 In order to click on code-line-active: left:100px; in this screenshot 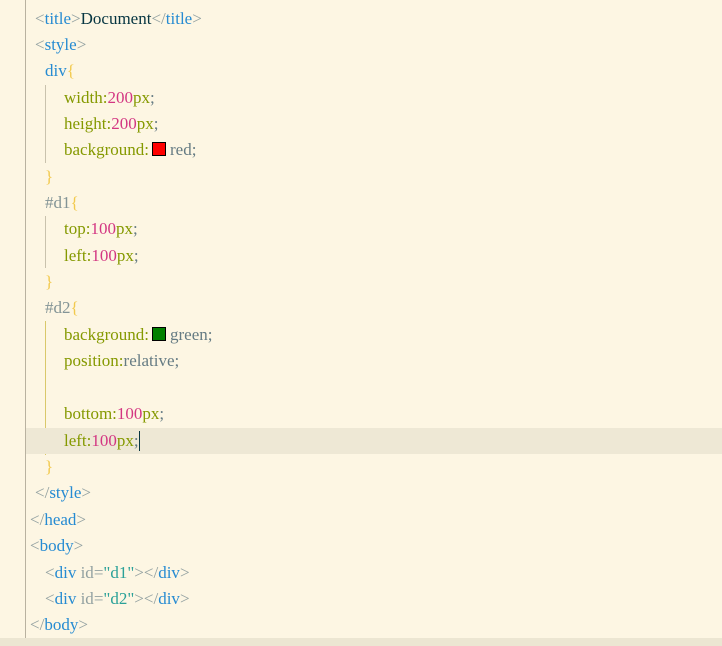, I will do `click(374, 441)`.